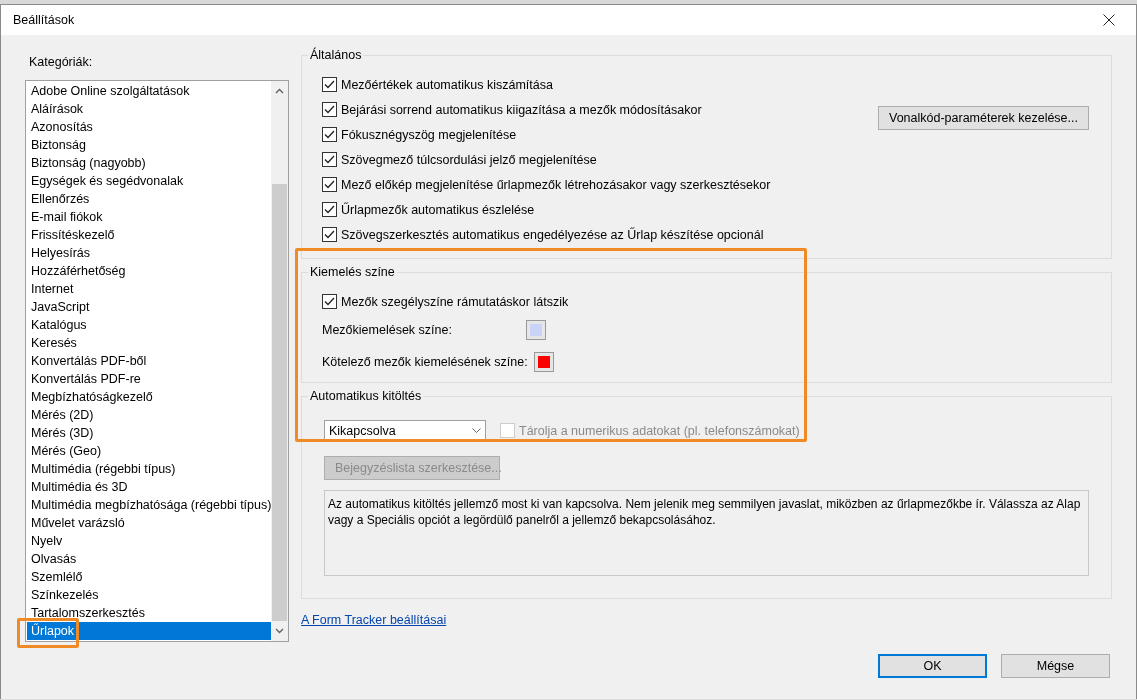 This screenshot has width=1137, height=700. I want to click on category-item: Űrlapok, so click(149, 631).